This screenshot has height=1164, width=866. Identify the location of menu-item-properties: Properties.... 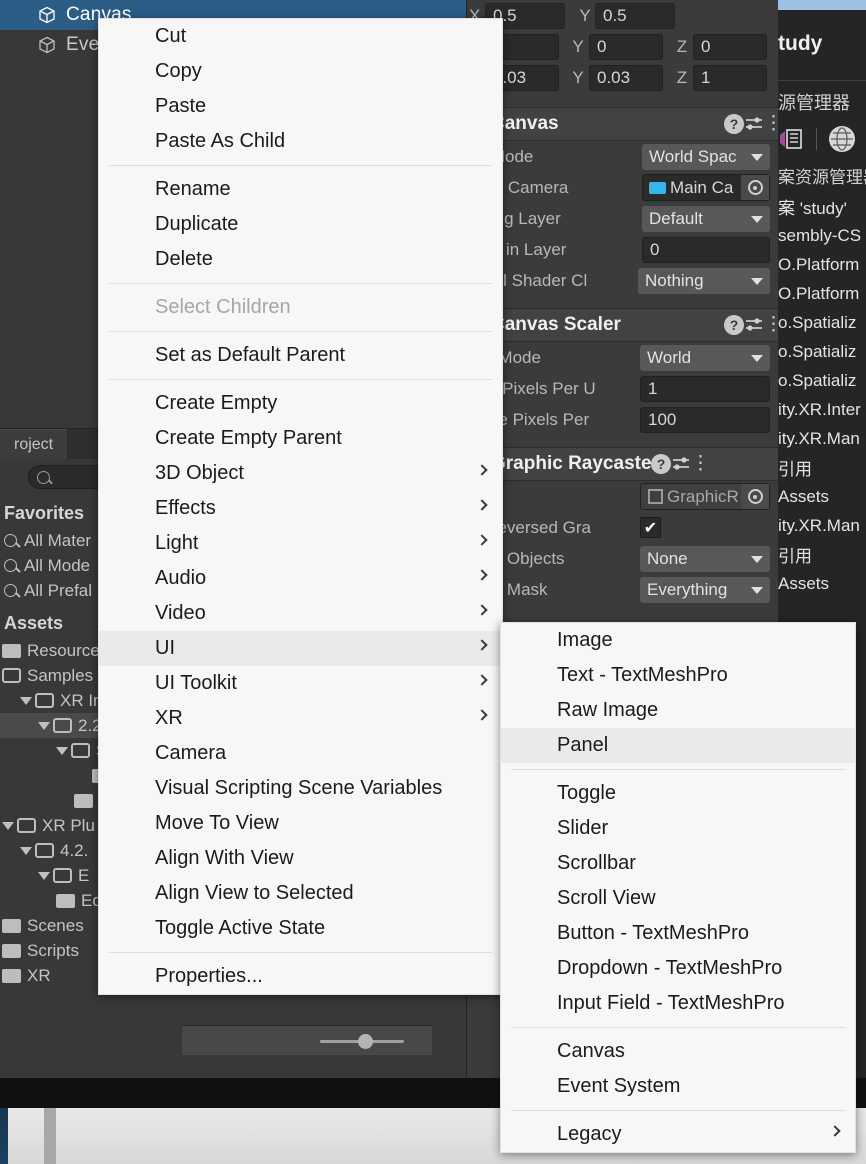
(300, 976).